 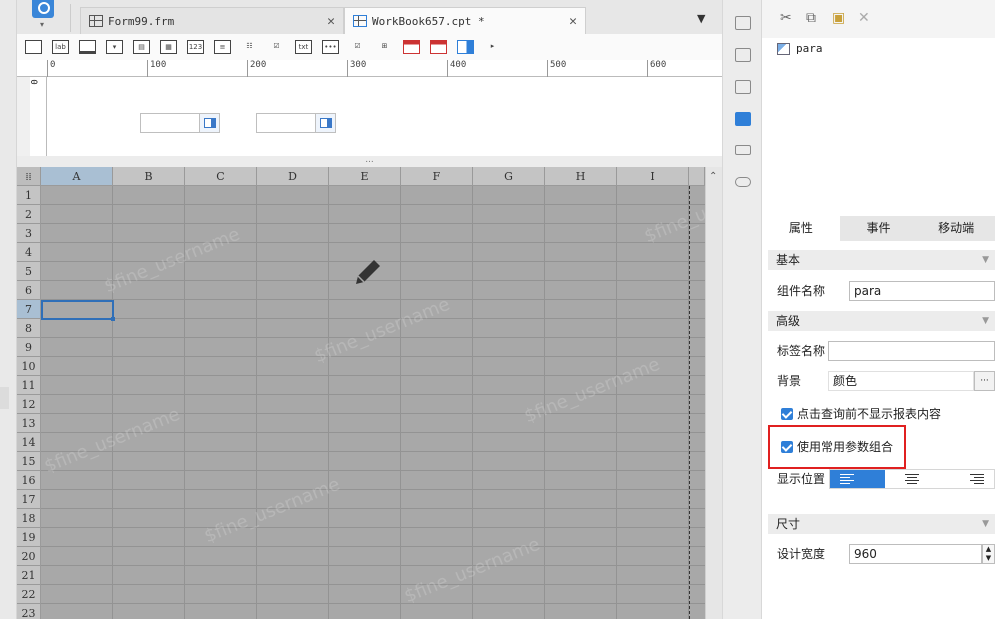 I want to click on width-stepper: ▲ ▼, so click(x=988, y=554).